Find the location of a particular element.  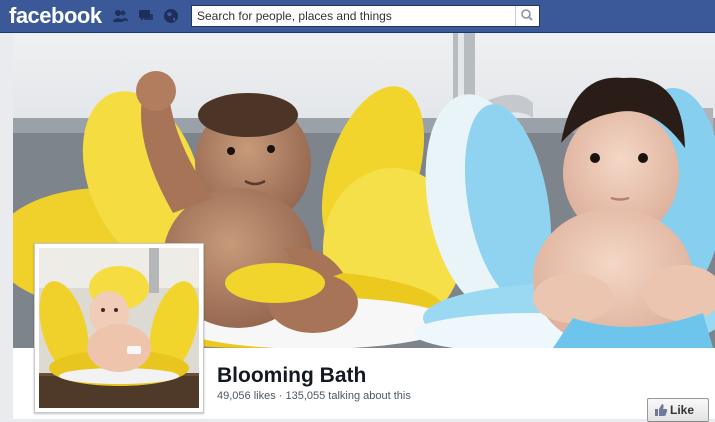

messages-icon is located at coordinates (146, 16).